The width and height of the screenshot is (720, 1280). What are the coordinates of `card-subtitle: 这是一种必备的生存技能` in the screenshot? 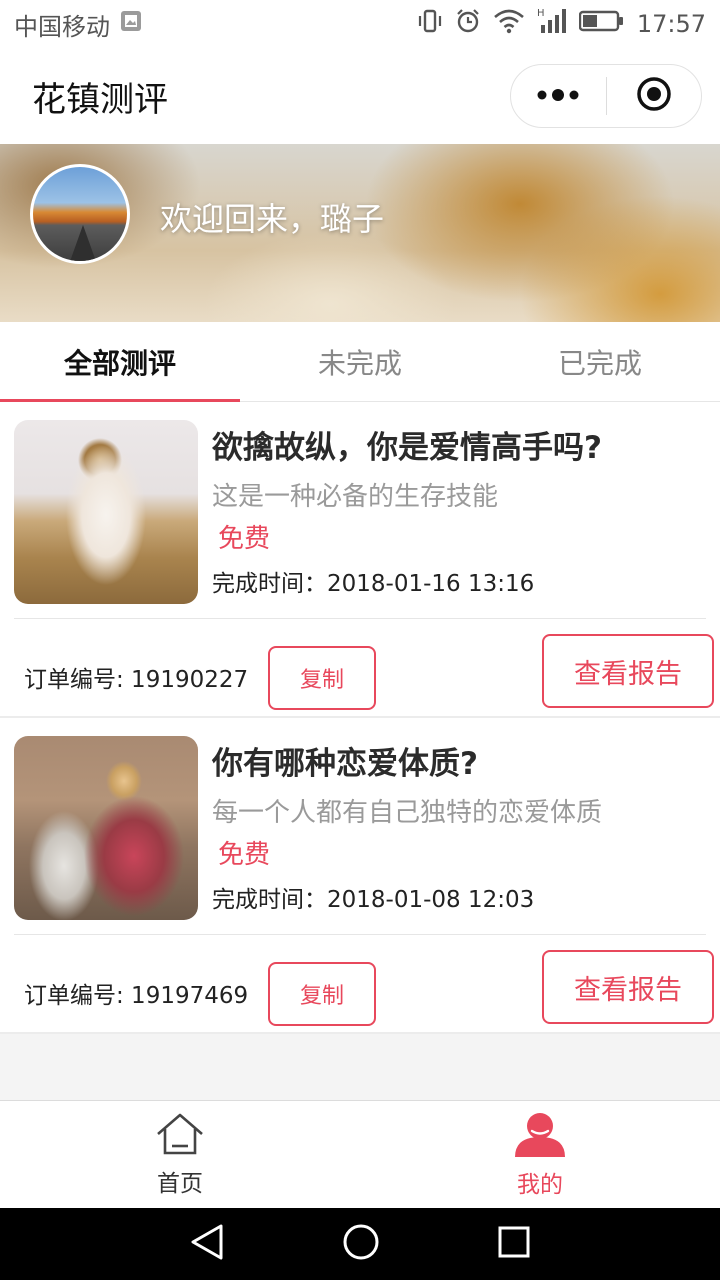 It's located at (355, 497).